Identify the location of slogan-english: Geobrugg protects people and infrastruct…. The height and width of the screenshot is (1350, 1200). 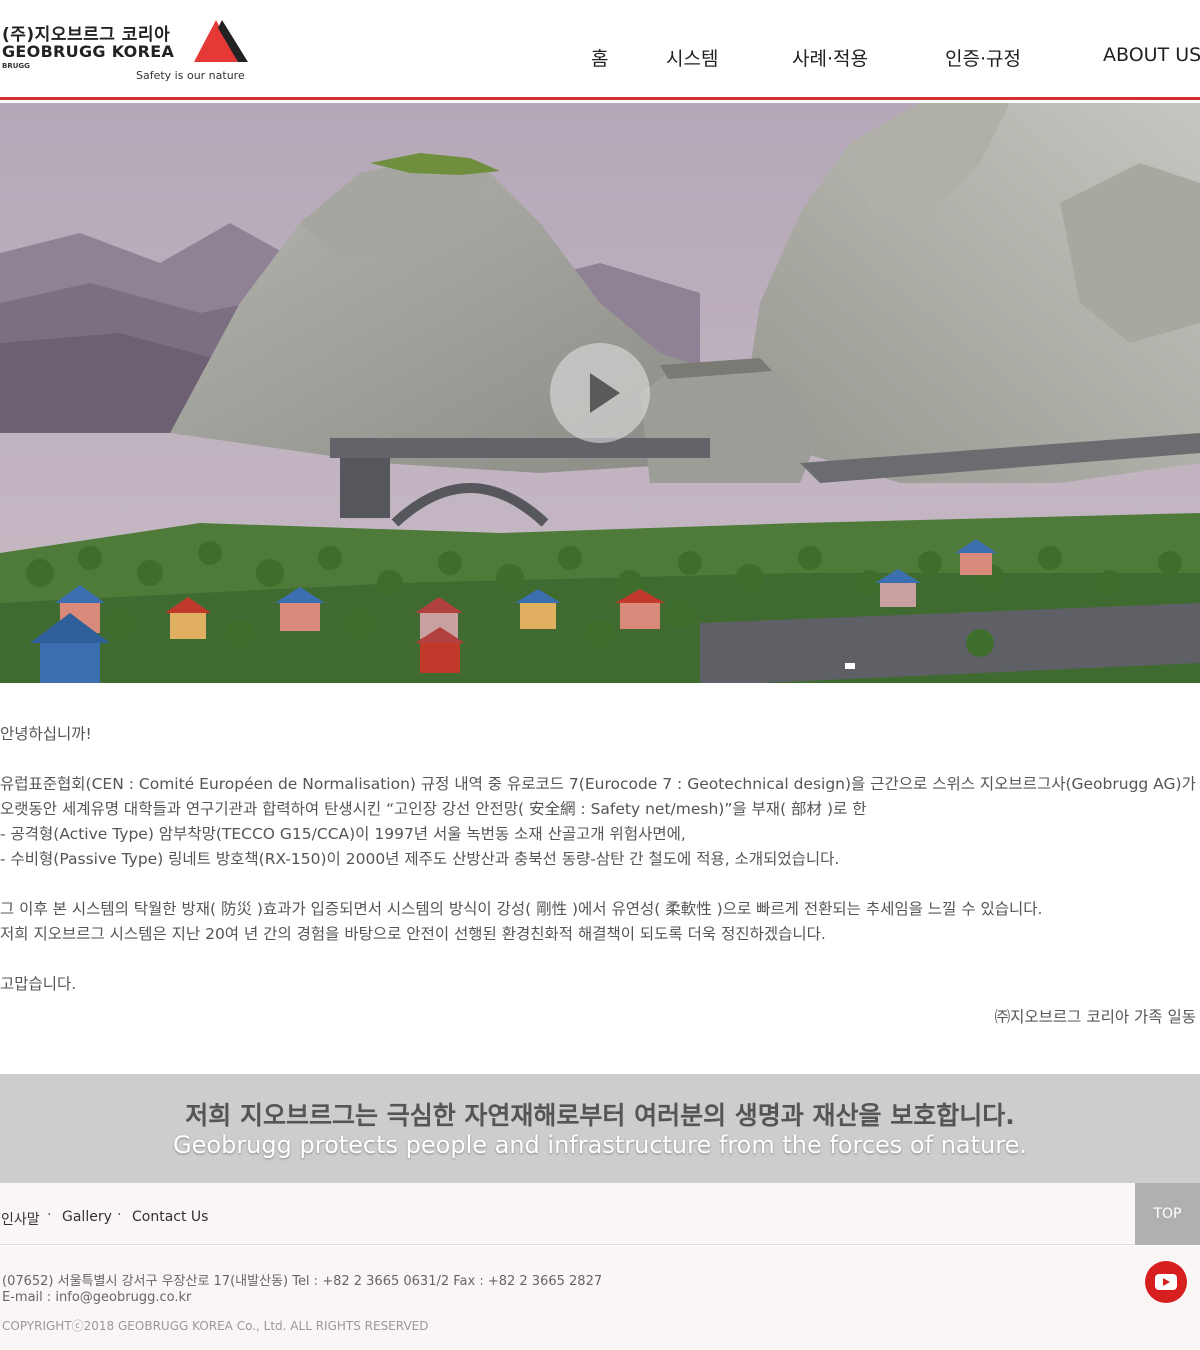
(600, 1145).